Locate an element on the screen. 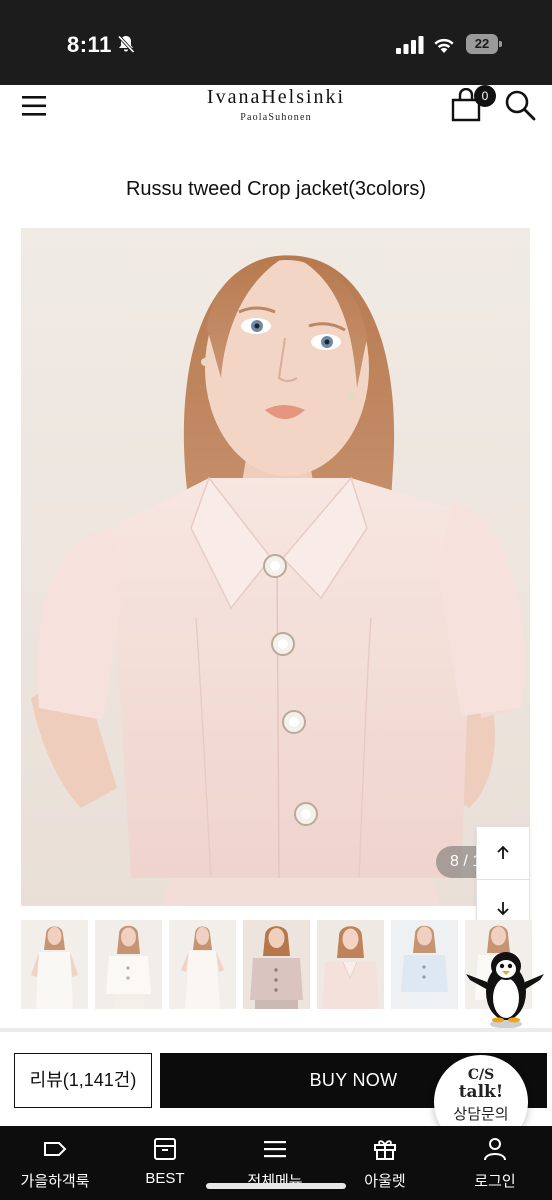 The image size is (552, 1200). brand-logo: IvanaHelsinki PaolaSuhonen is located at coordinates (276, 105).